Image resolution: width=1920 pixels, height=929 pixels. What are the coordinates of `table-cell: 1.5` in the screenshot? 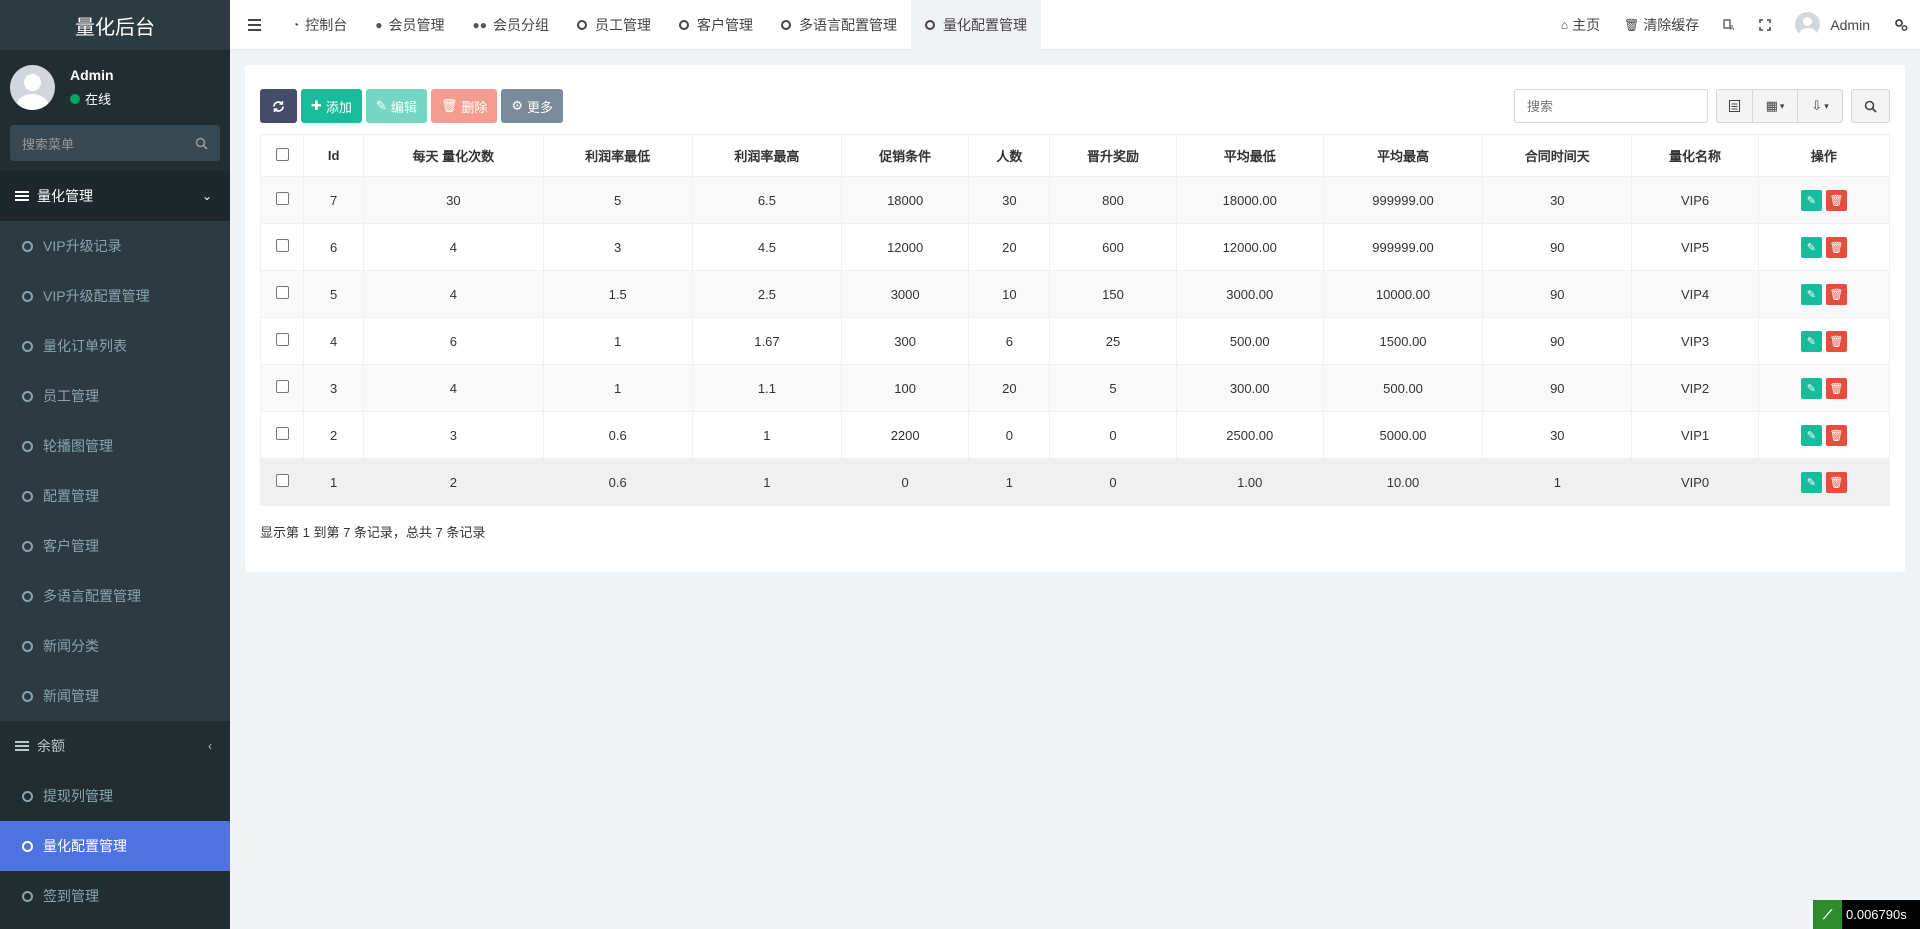 It's located at (617, 294).